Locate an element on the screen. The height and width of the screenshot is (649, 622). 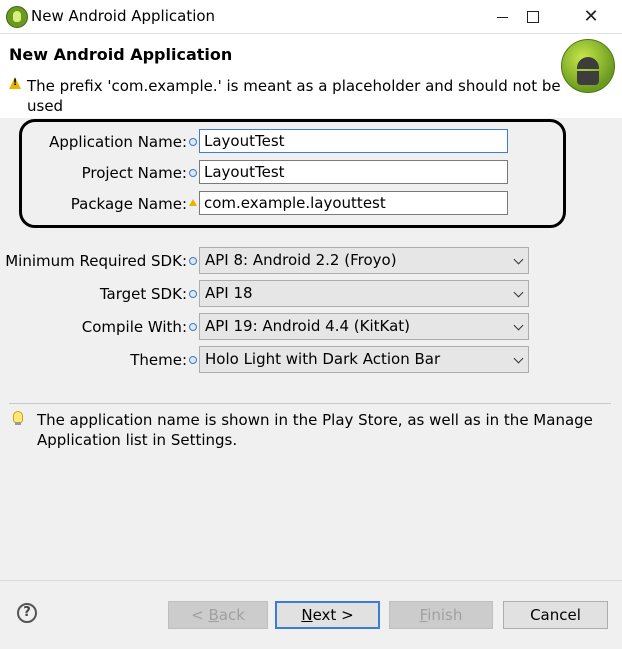
page-title: New Android Application is located at coordinates (121, 54).